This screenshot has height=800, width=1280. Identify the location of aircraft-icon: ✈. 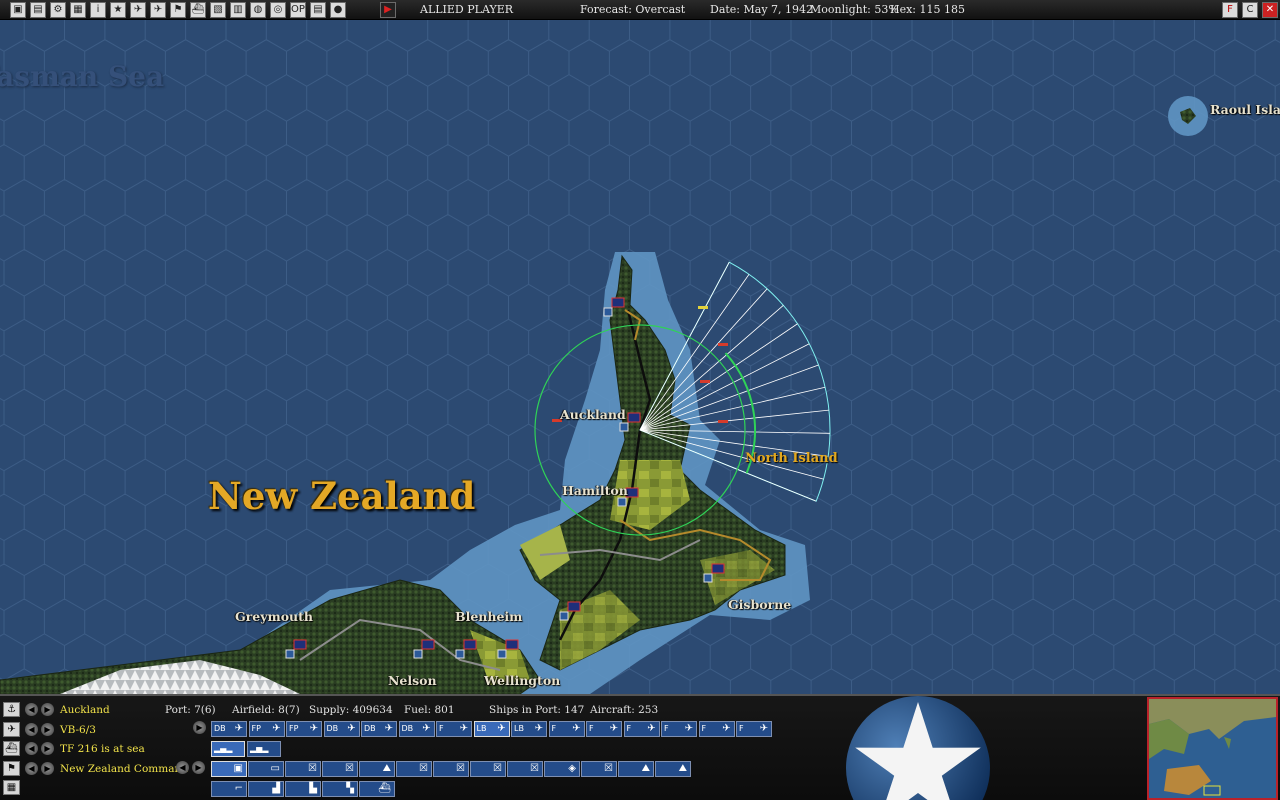
(11, 729).